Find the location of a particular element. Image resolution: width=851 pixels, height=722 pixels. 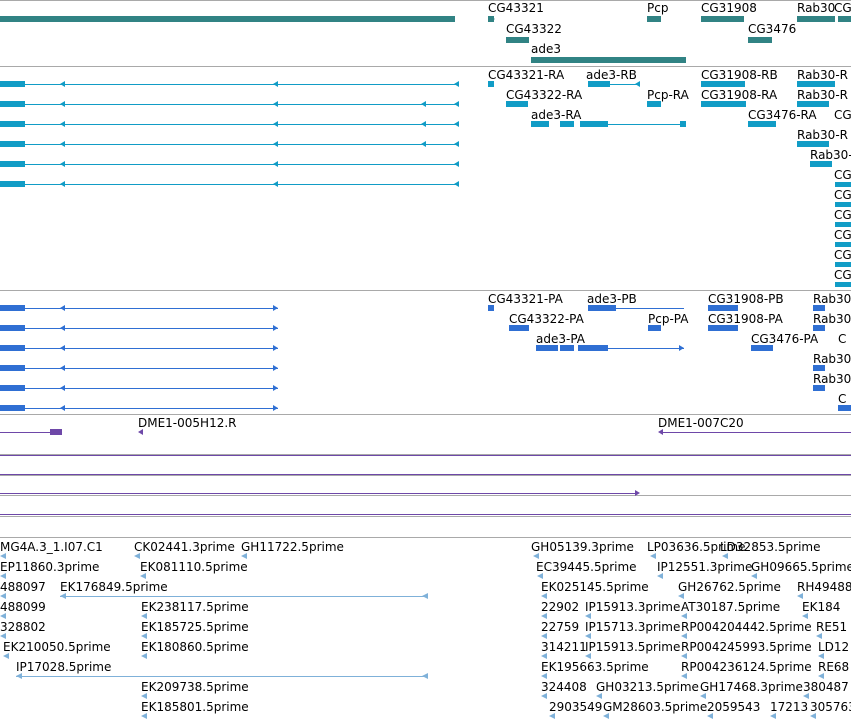

est-label: GH05139.3prime is located at coordinates (582, 547).